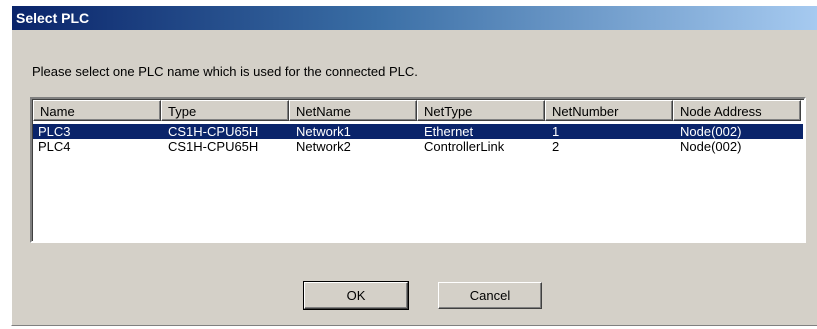 The width and height of the screenshot is (817, 329). What do you see at coordinates (481, 110) in the screenshot?
I see `column-header-nettype: NetType` at bounding box center [481, 110].